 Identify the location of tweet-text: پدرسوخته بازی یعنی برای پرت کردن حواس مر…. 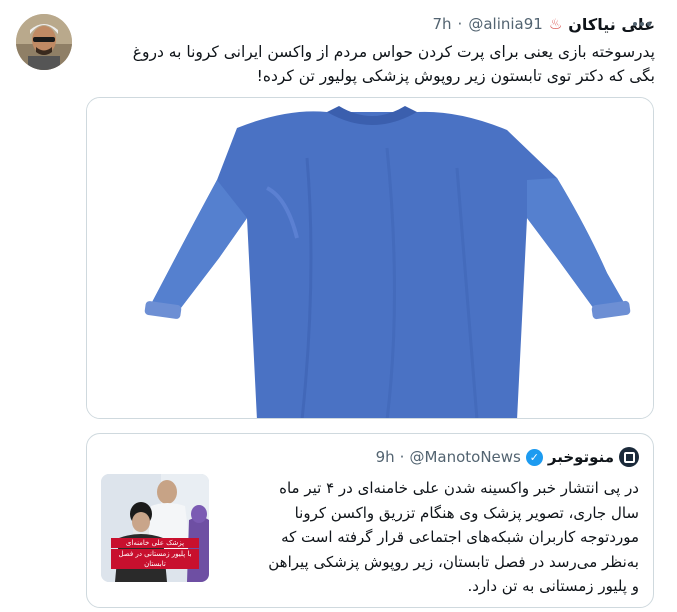
(370, 64).